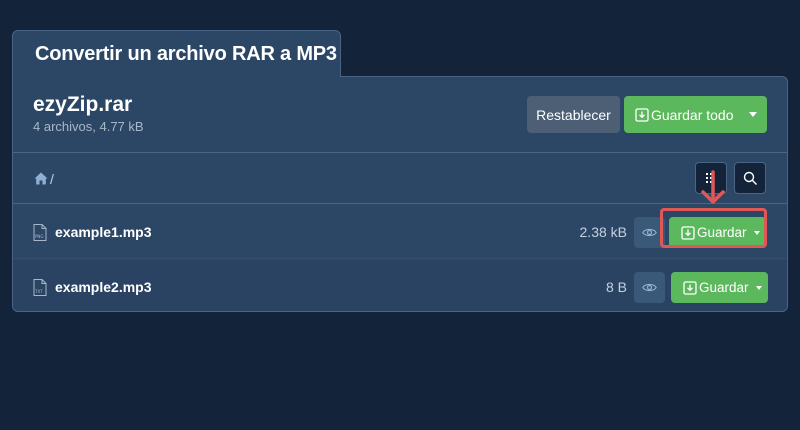  I want to click on save-label: Guardar, so click(724, 287).